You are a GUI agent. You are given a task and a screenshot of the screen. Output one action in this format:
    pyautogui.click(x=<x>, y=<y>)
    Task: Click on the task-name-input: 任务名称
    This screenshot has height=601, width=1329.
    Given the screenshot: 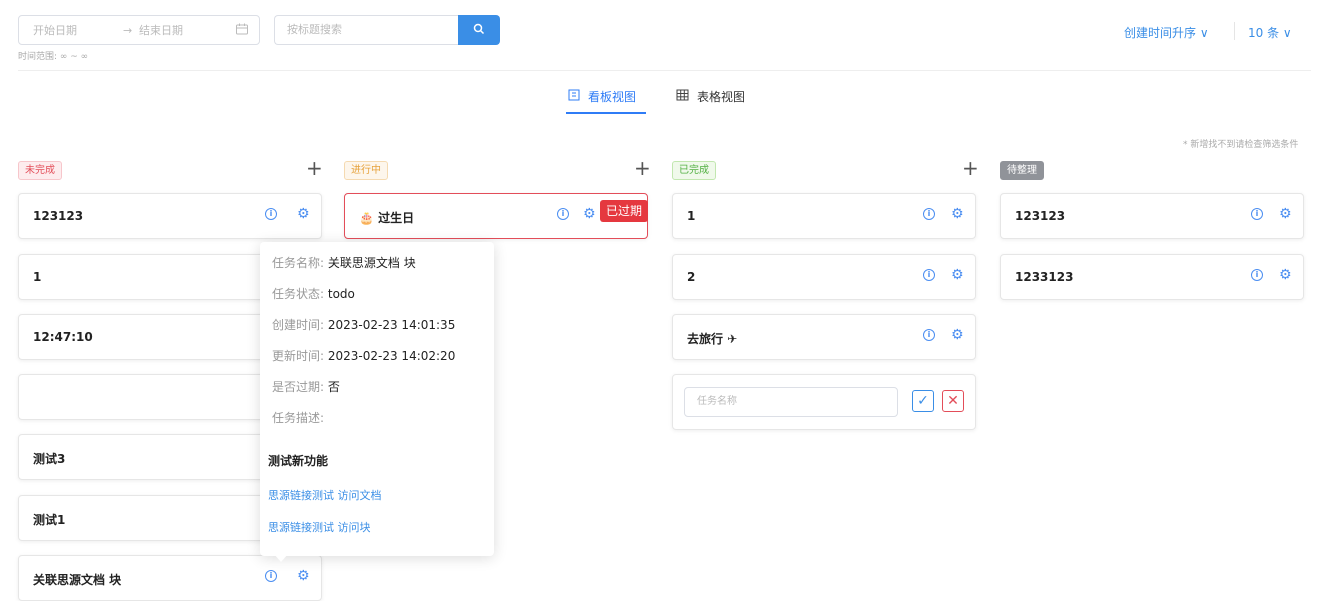 What is the action you would take?
    pyautogui.click(x=791, y=402)
    